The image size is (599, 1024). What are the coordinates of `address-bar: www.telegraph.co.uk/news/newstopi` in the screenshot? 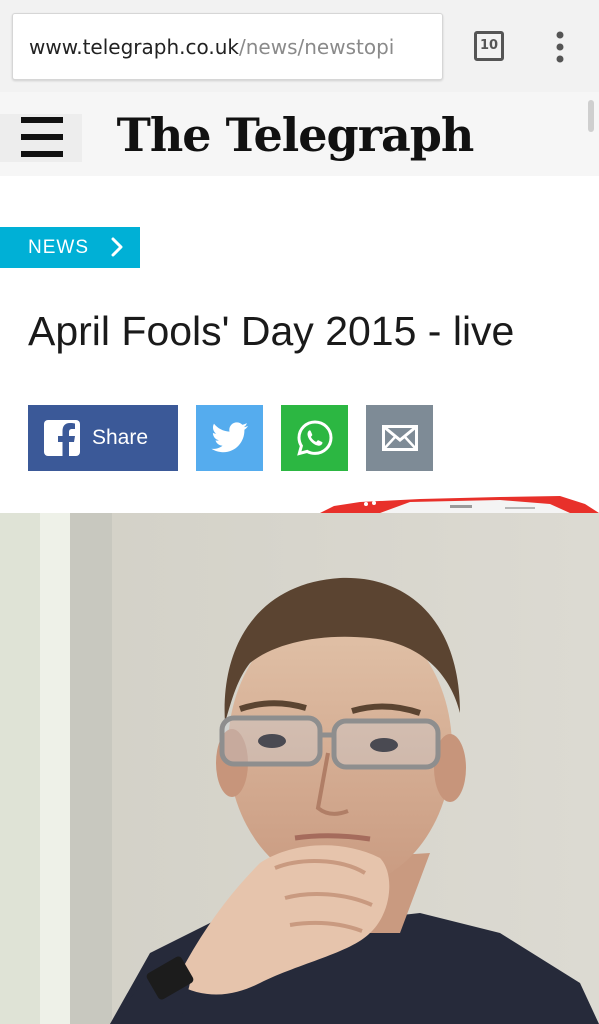 It's located at (227, 46).